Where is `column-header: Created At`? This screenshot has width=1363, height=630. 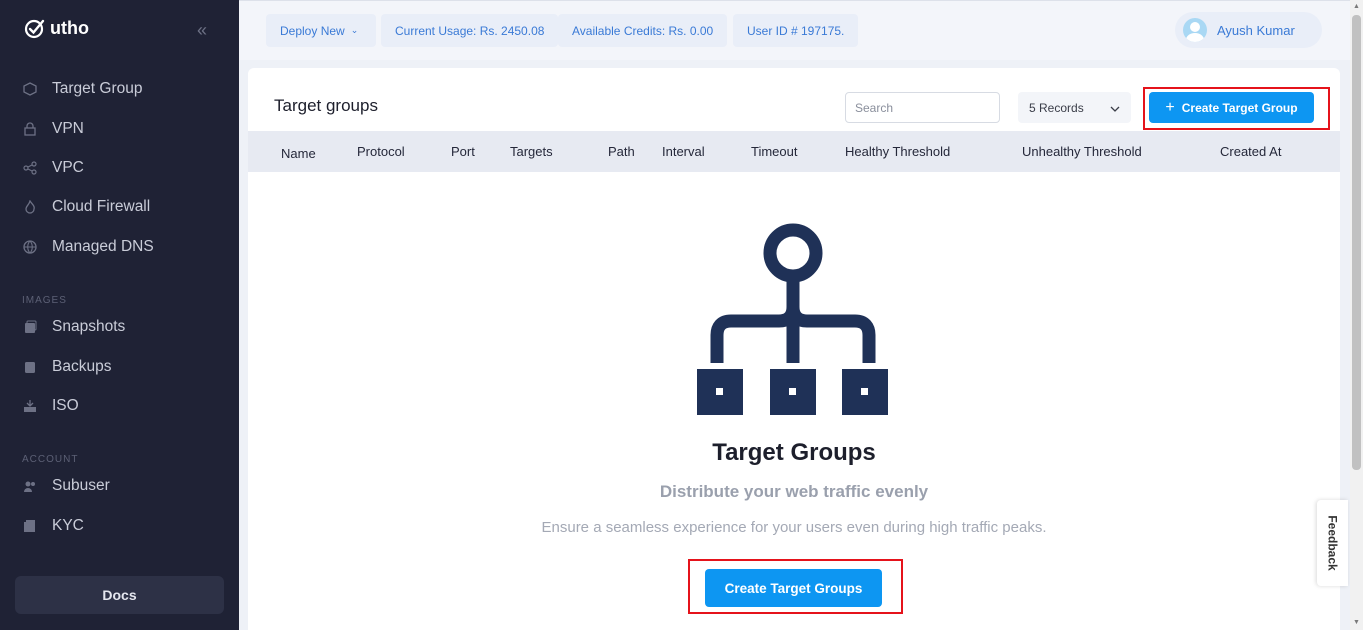 column-header: Created At is located at coordinates (1250, 151).